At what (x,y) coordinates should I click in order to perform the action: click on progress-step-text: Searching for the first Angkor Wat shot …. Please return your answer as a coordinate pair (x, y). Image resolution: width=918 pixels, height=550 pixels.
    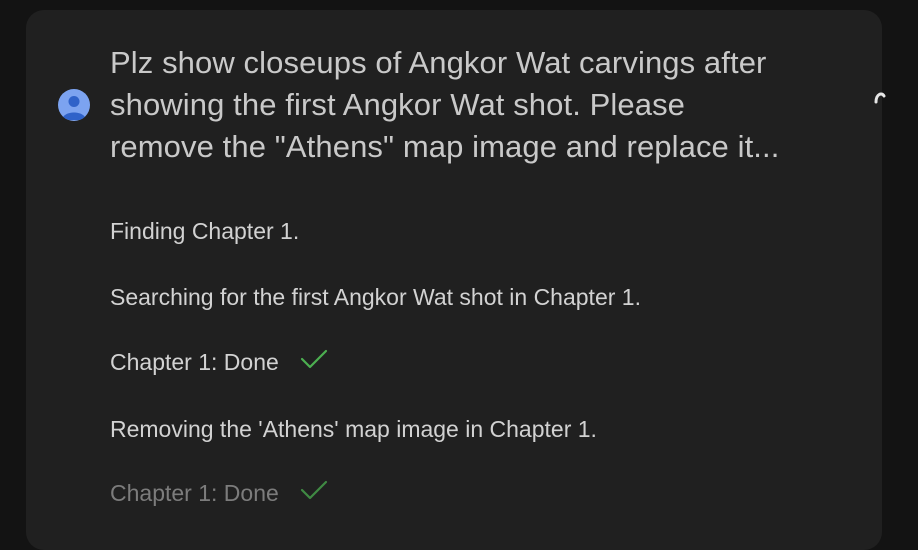
    Looking at the image, I should click on (375, 297).